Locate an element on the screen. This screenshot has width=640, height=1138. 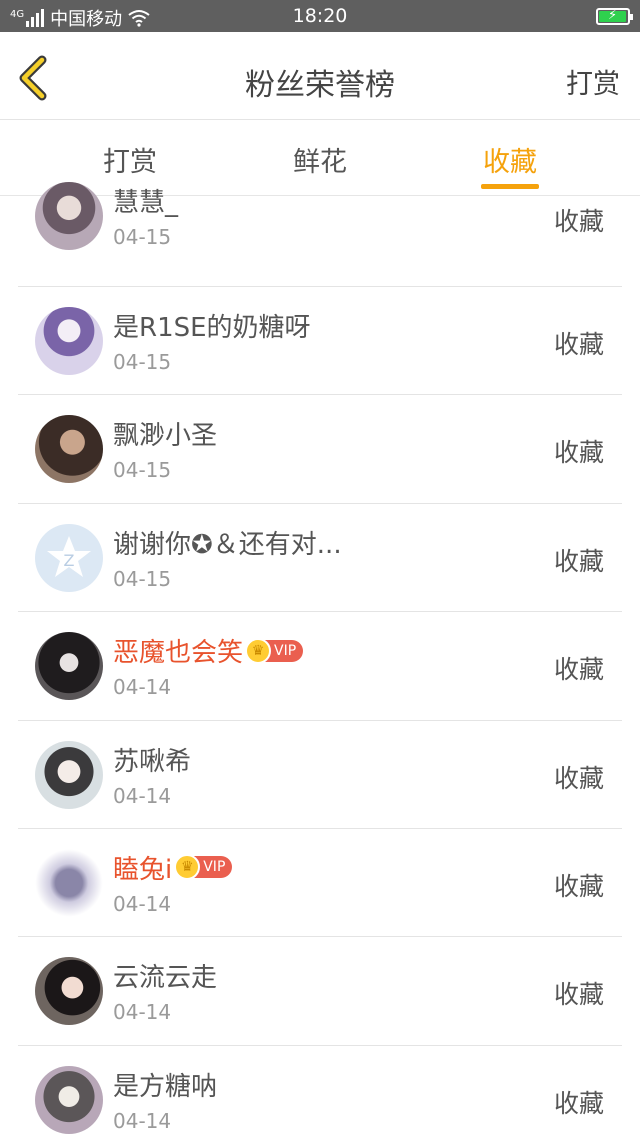
status-time: 18:20 is located at coordinates (320, 16).